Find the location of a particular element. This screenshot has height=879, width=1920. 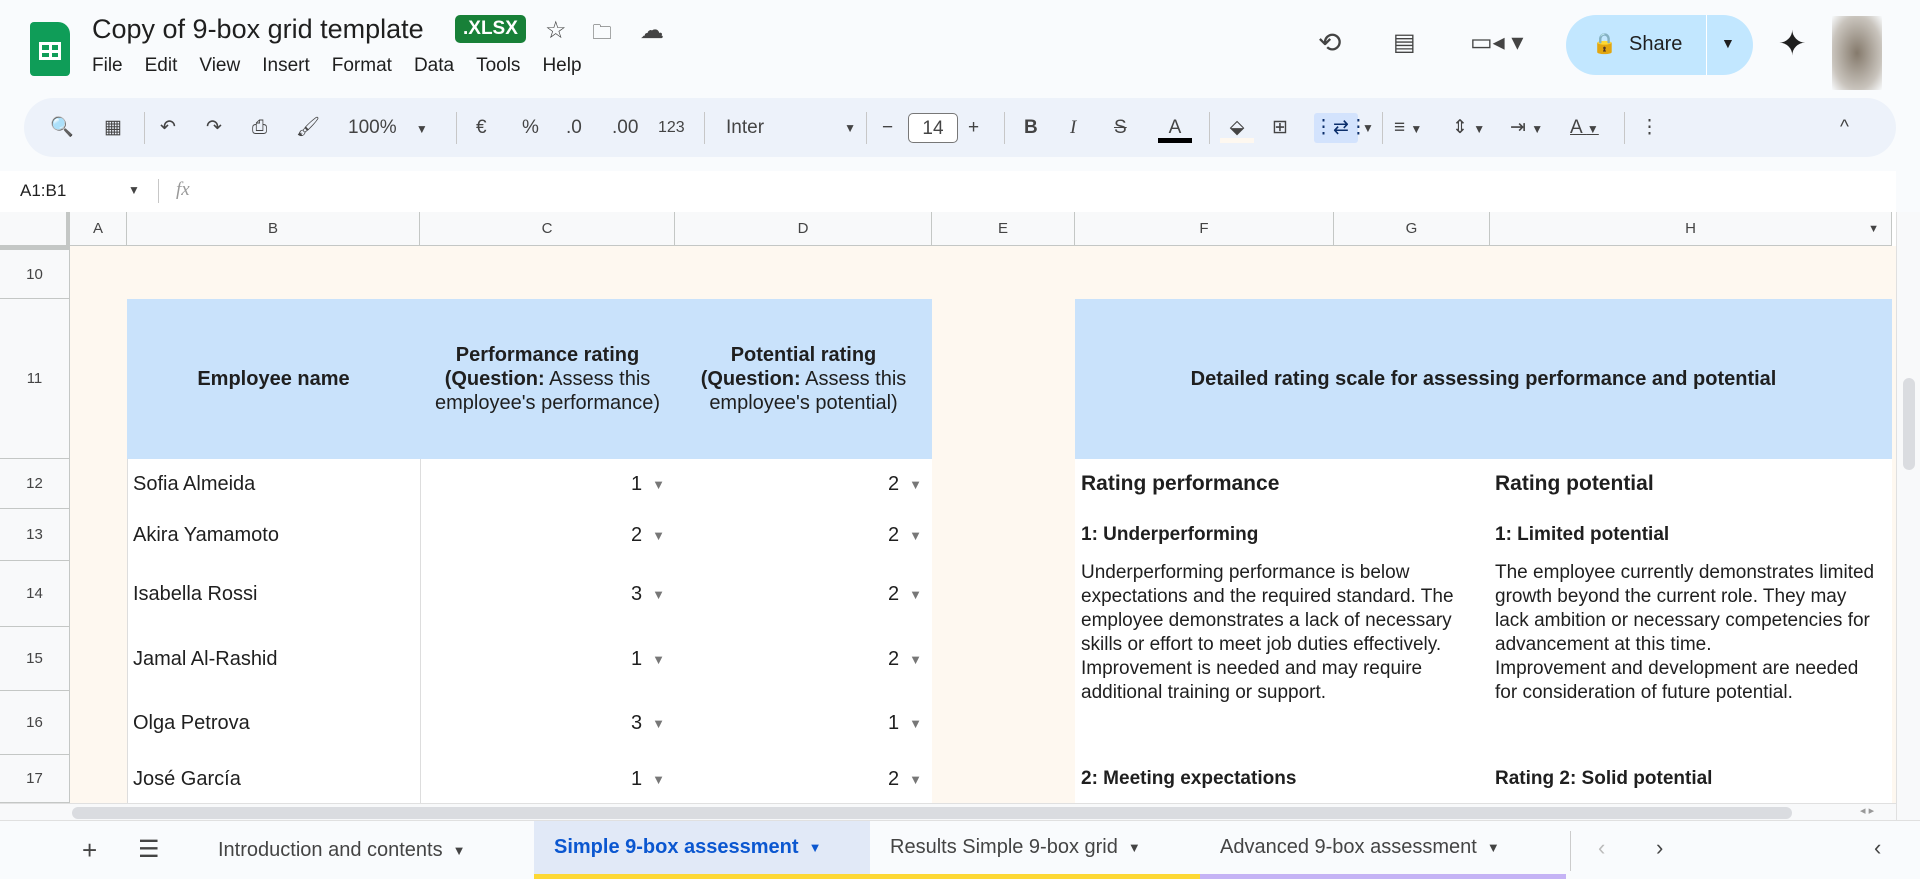

more-options-icon: ⋮ is located at coordinates (1649, 128).